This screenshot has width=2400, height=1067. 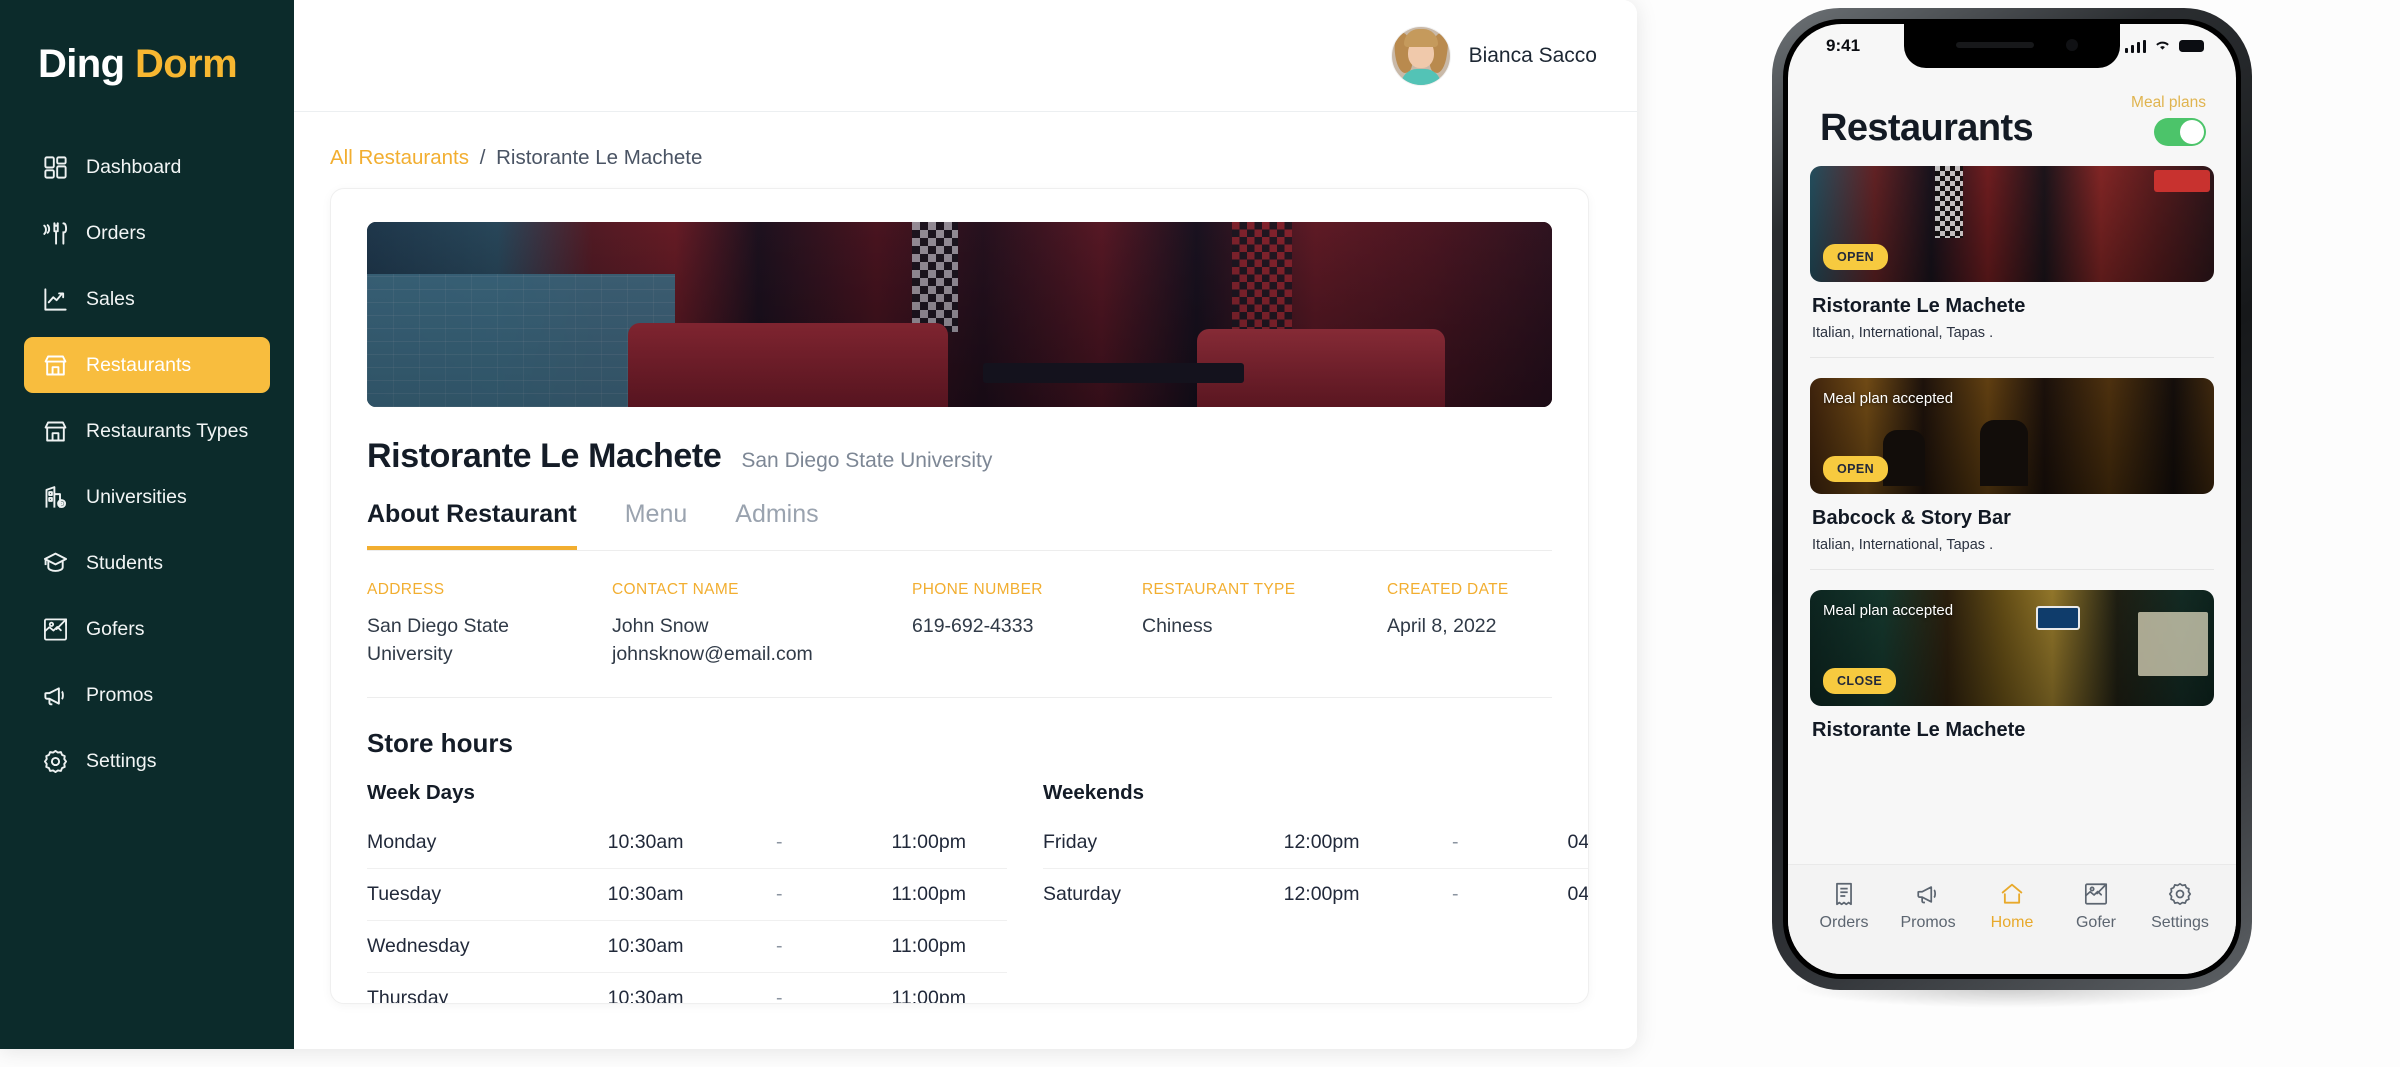 I want to click on tab-about-restaurant: About Restaurant, so click(x=472, y=525).